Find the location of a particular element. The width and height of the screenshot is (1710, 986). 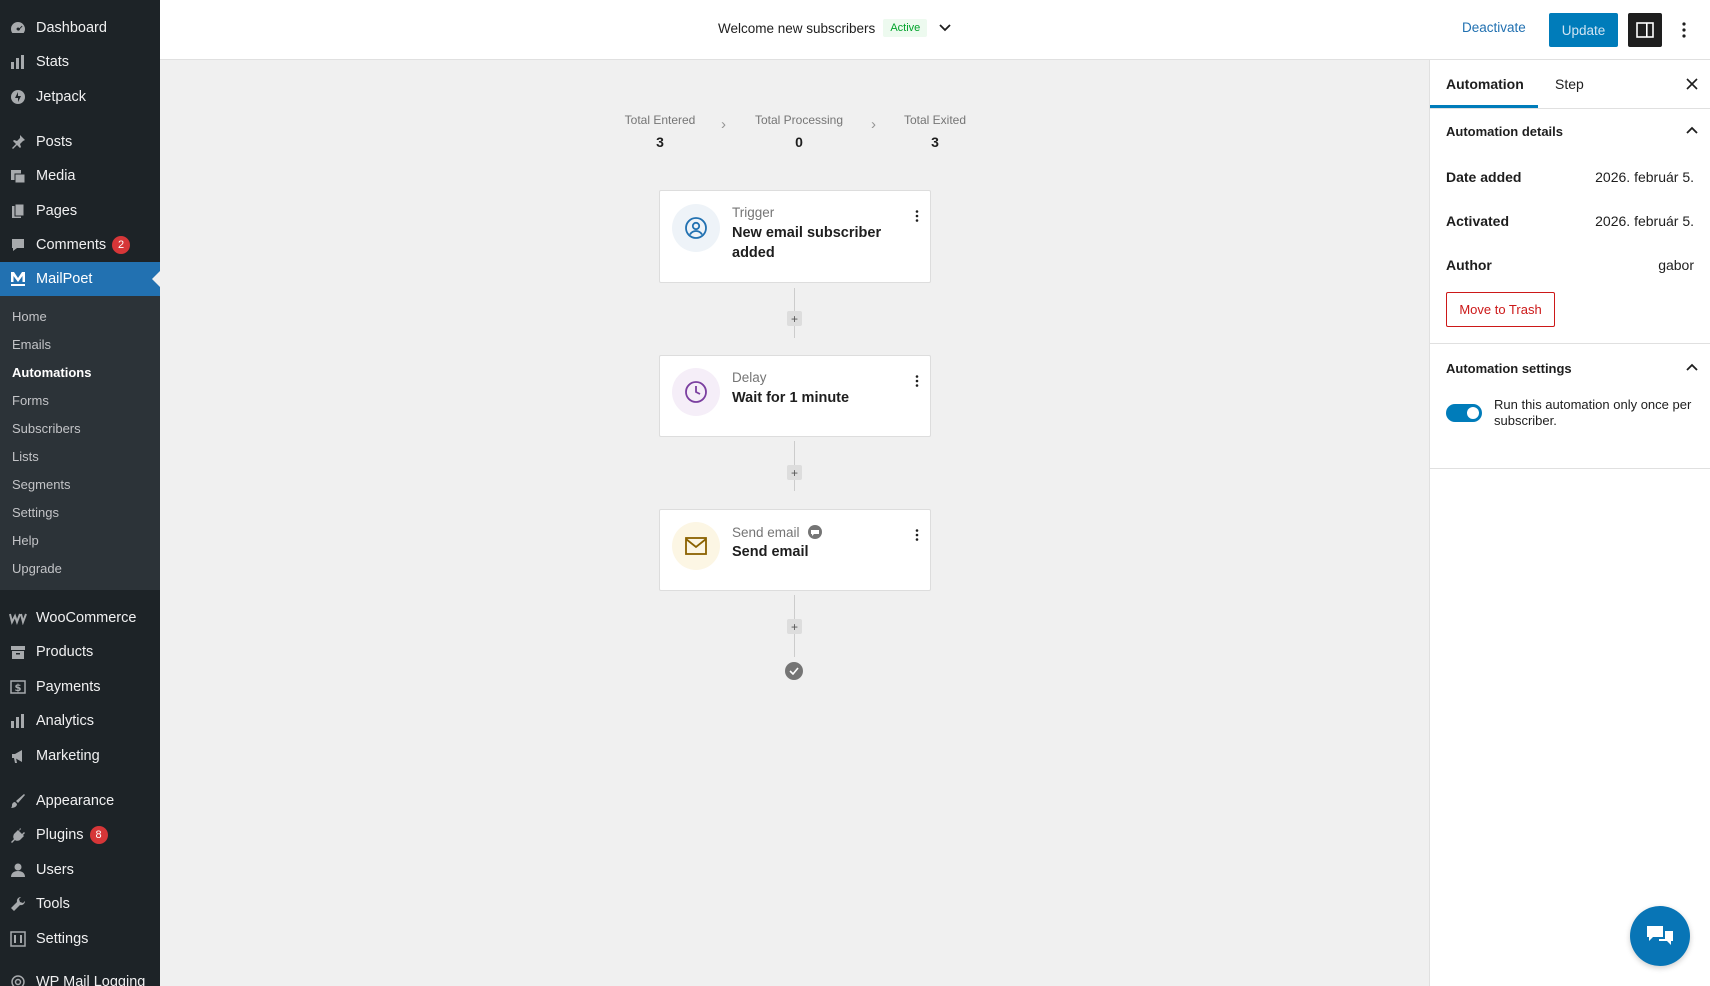

stats-icon is located at coordinates (18, 62).